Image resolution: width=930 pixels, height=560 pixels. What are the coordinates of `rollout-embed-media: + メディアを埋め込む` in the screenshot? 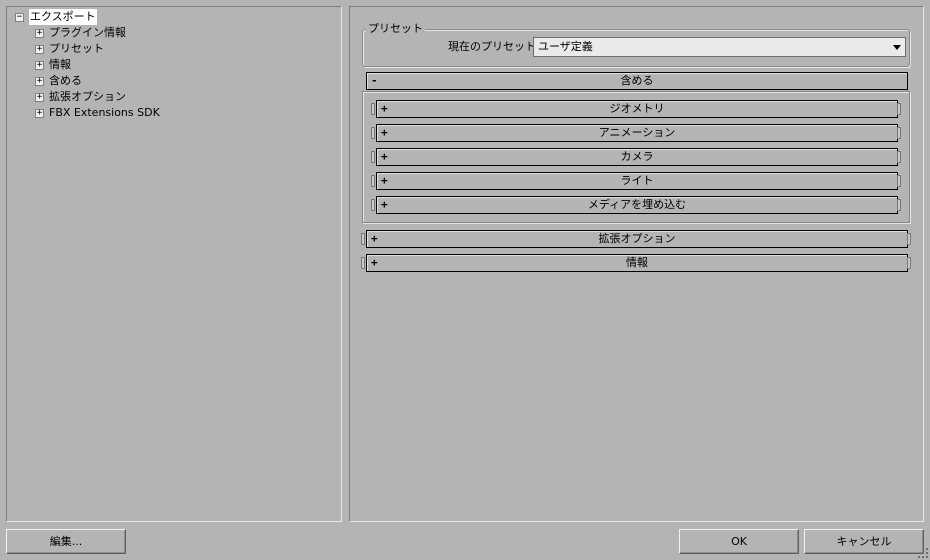 It's located at (637, 205).